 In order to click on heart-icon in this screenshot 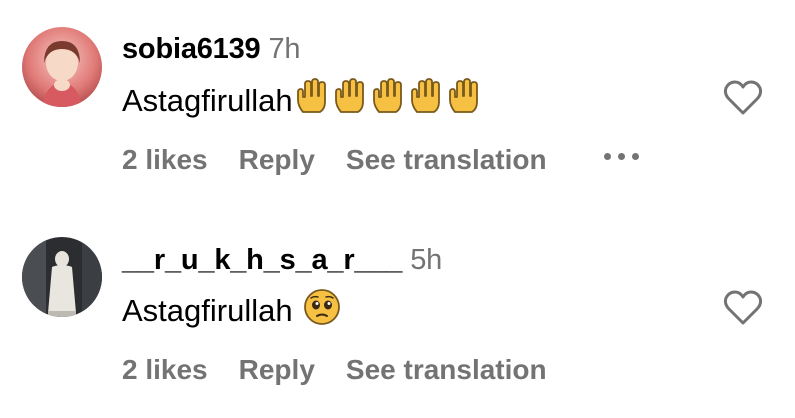, I will do `click(743, 308)`.